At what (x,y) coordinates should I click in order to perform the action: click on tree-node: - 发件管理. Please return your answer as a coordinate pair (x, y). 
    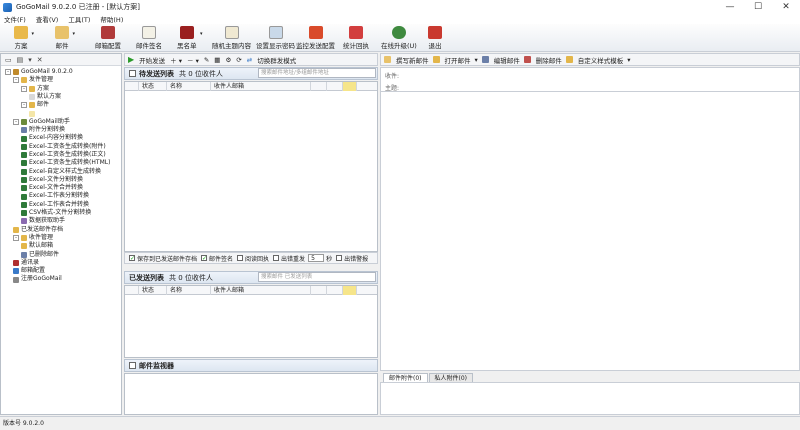
    Looking at the image, I should click on (61, 80).